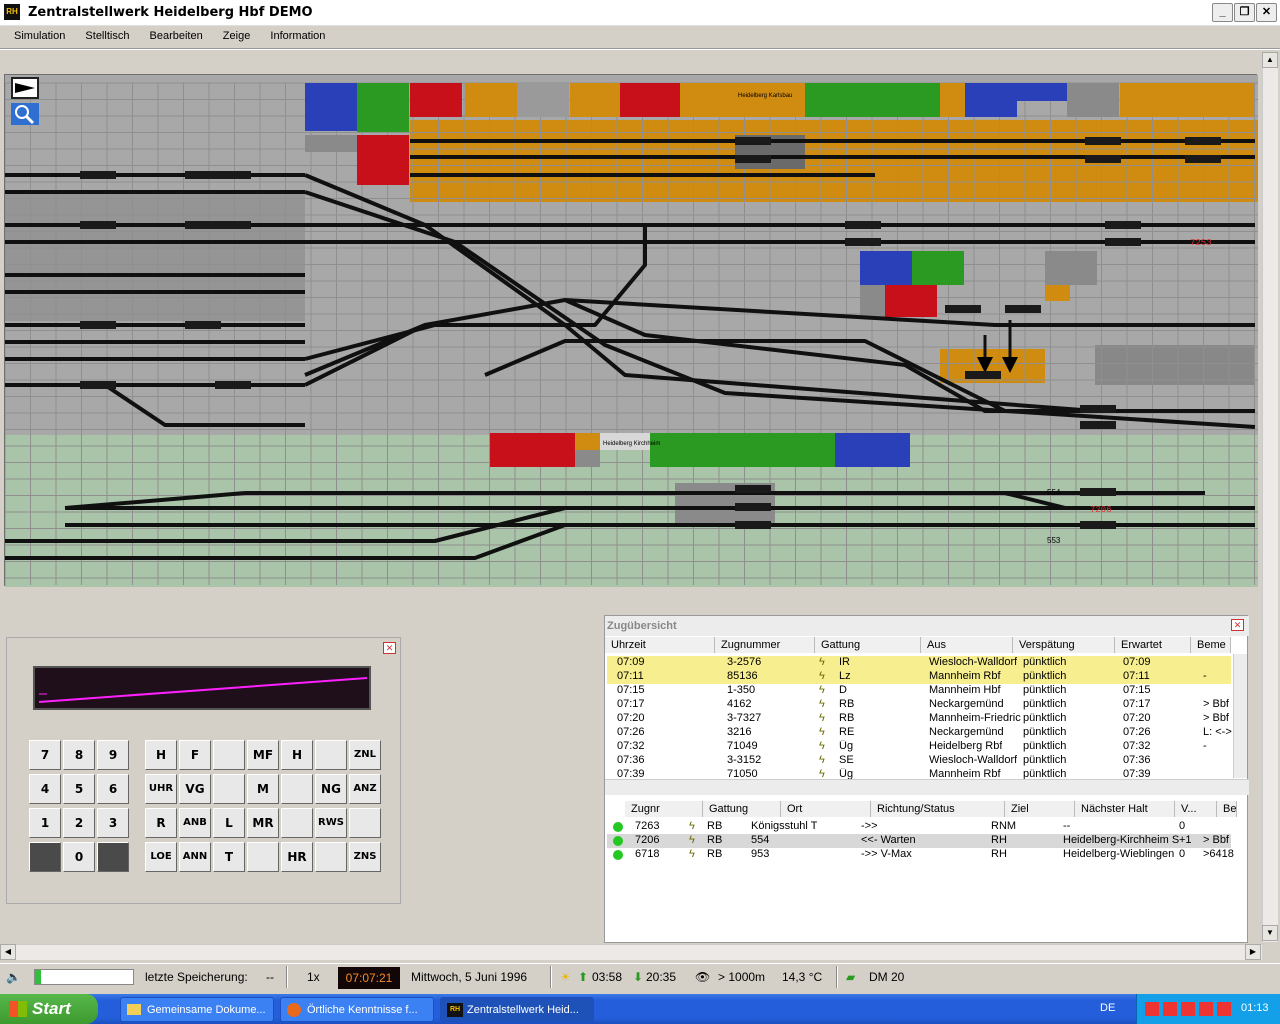 The height and width of the screenshot is (1024, 1280). Describe the element at coordinates (49, 1009) in the screenshot. I see `start-button: Start` at that location.